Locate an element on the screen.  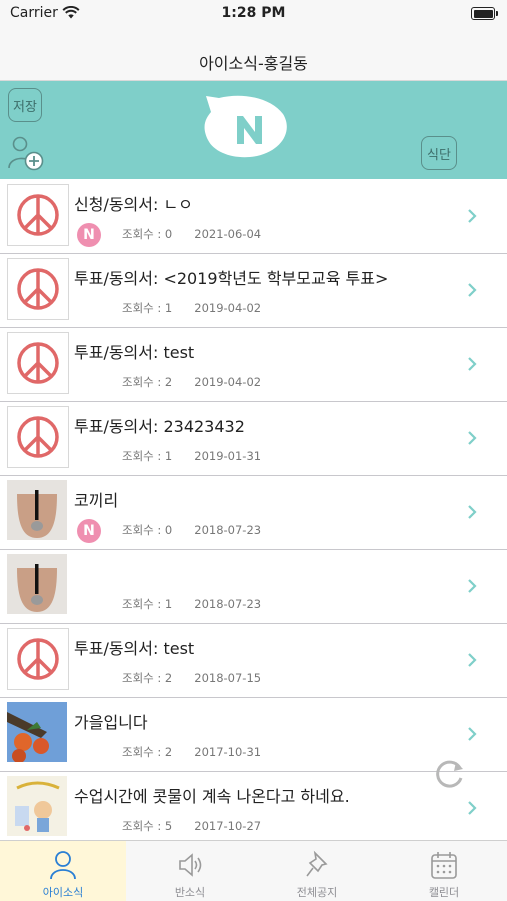
tab-label: 반소식 is located at coordinates (190, 892).